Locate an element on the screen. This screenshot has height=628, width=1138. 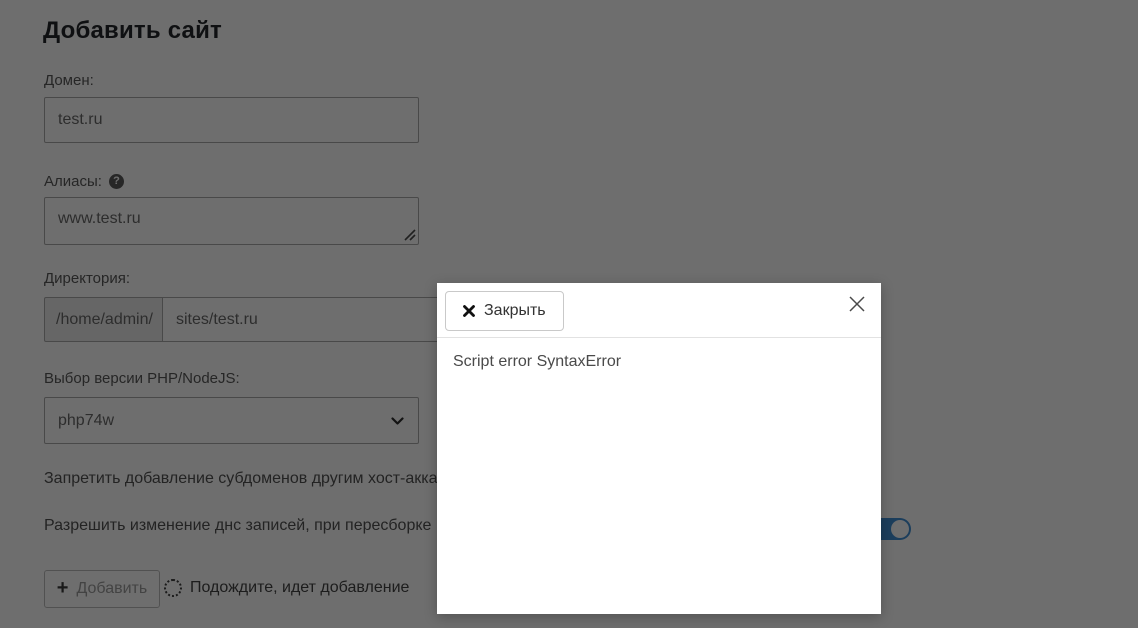
close-icon is located at coordinates (857, 304).